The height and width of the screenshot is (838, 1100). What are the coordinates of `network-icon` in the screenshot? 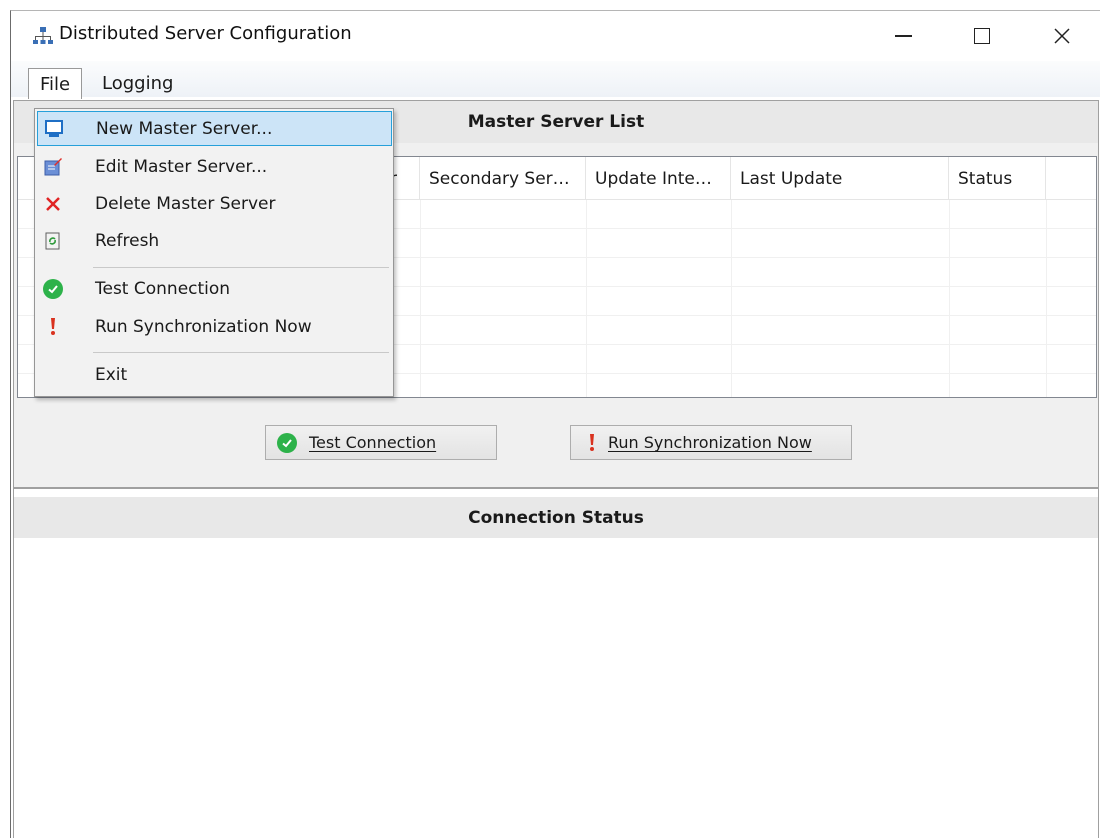 It's located at (43, 35).